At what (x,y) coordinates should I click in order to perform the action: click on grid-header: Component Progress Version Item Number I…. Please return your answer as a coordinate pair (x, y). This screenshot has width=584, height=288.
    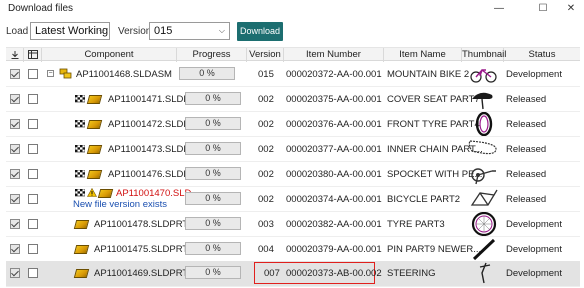
    Looking at the image, I should click on (293, 54).